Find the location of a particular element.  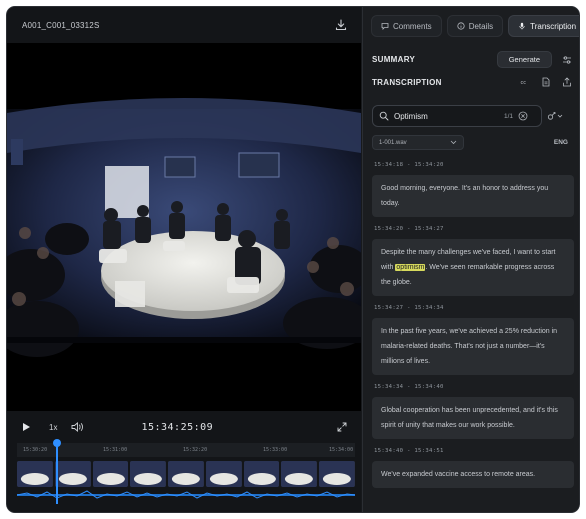

transcript-search: 1/1 is located at coordinates (457, 116).